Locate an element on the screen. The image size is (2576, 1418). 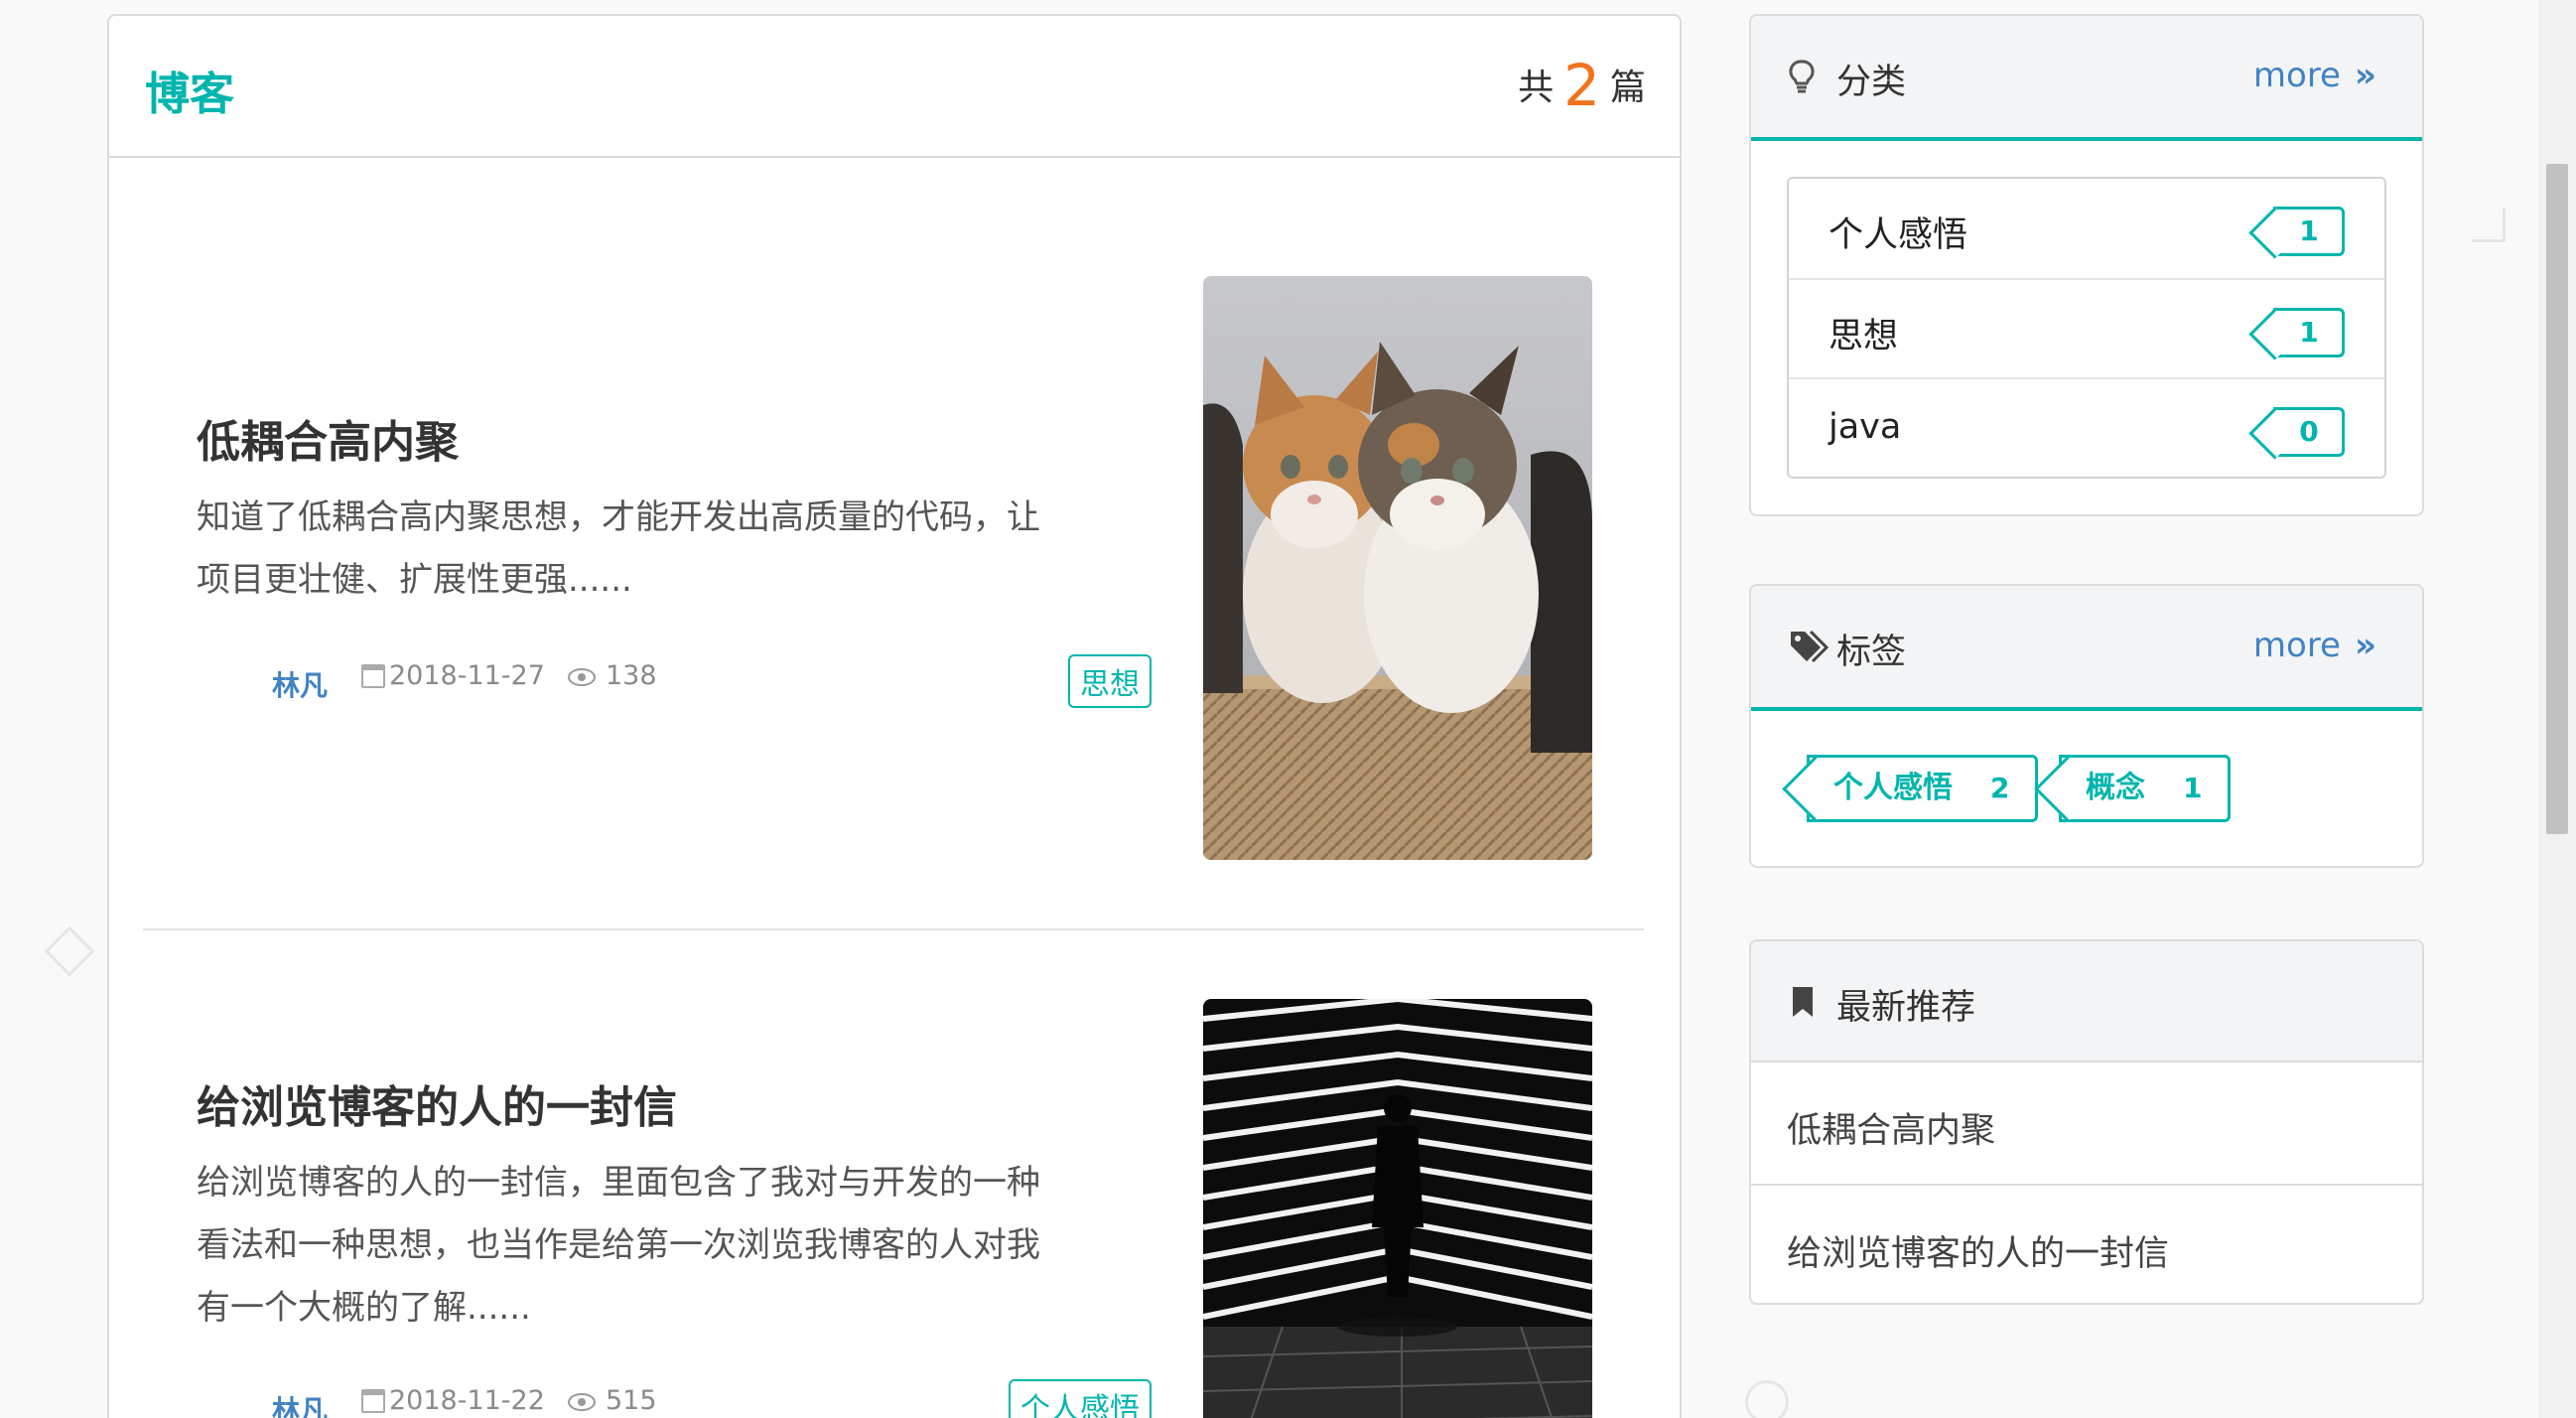
recommend-card-header: 最新推荐 is located at coordinates (2086, 1002).